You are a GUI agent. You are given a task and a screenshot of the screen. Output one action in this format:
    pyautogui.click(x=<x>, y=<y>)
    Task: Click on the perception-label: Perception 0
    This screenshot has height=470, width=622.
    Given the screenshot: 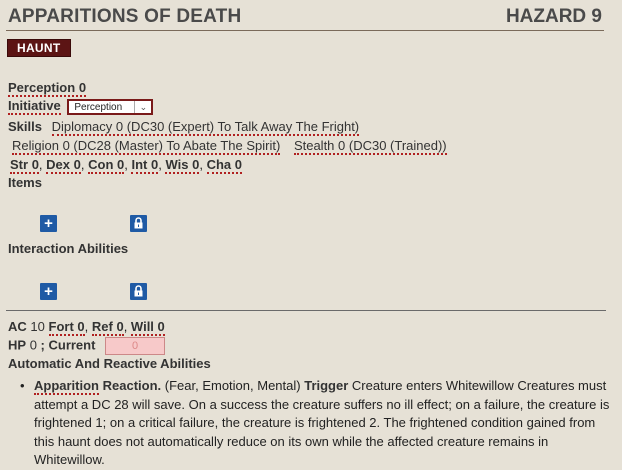 What is the action you would take?
    pyautogui.click(x=47, y=88)
    